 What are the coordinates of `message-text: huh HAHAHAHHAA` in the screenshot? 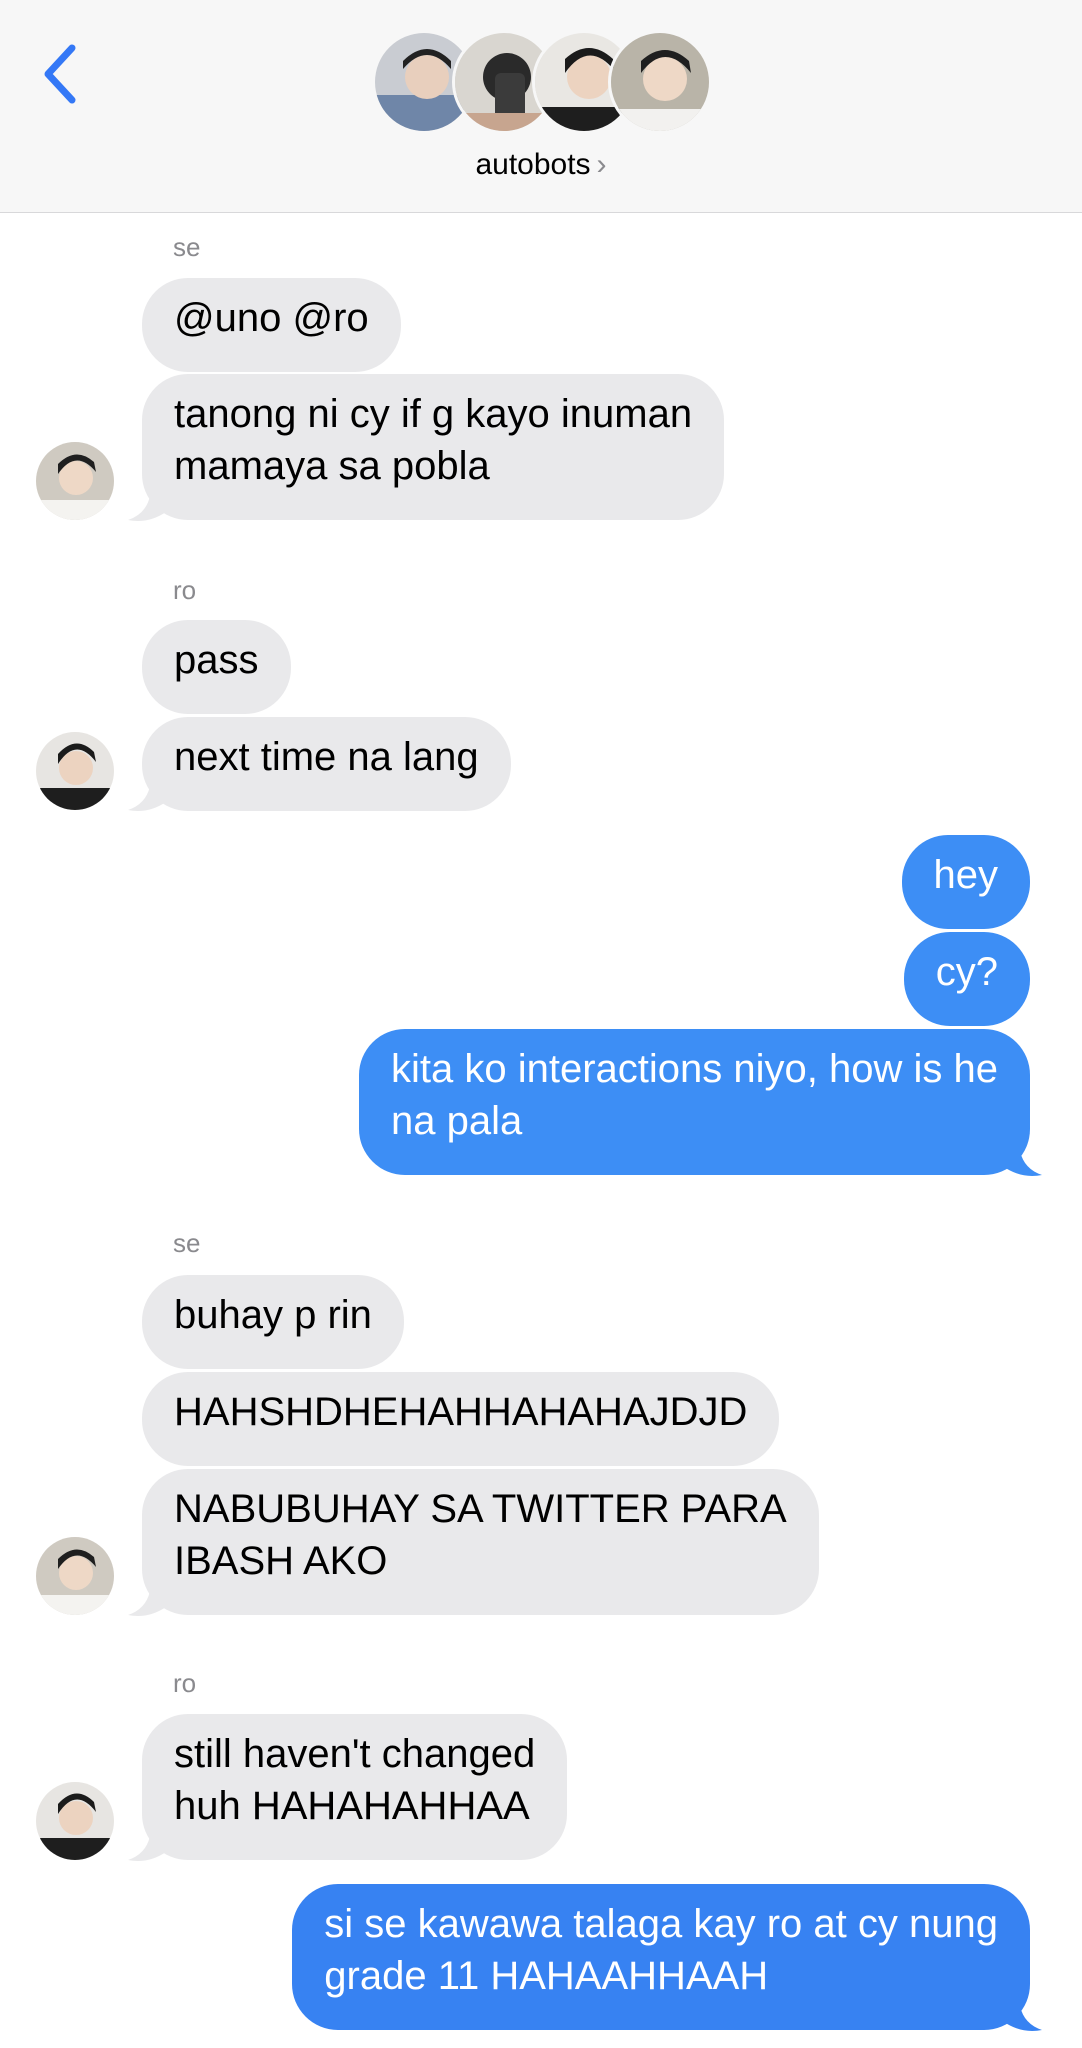 It's located at (352, 1806).